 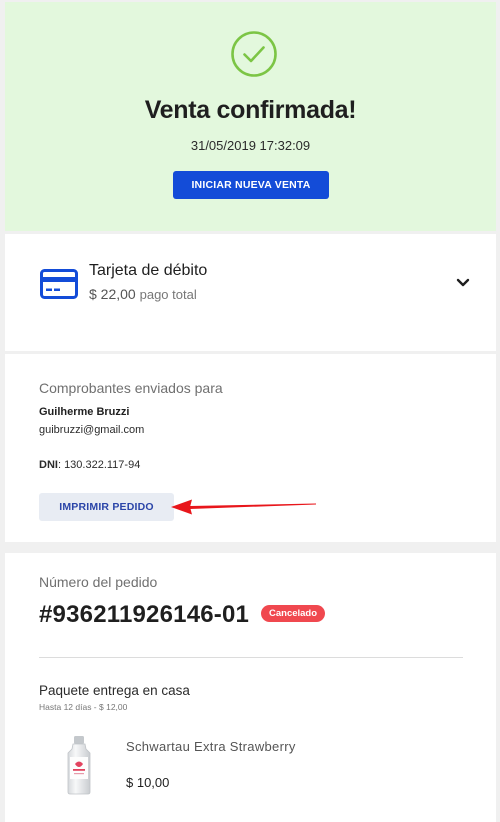 What do you see at coordinates (106, 507) in the screenshot?
I see `print-order-button: IMPRIMIR PEDIDO` at bounding box center [106, 507].